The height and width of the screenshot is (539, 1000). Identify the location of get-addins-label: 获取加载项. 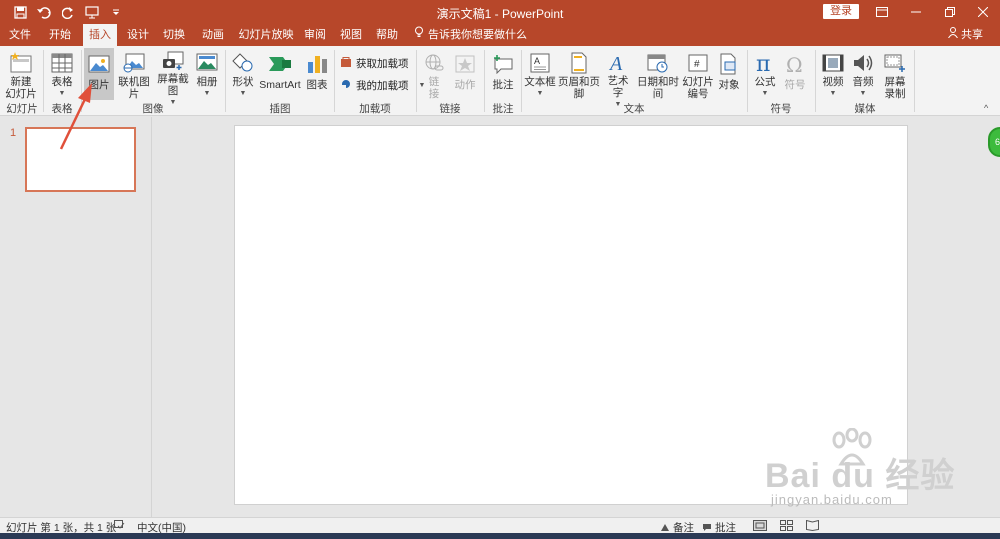
(382, 63).